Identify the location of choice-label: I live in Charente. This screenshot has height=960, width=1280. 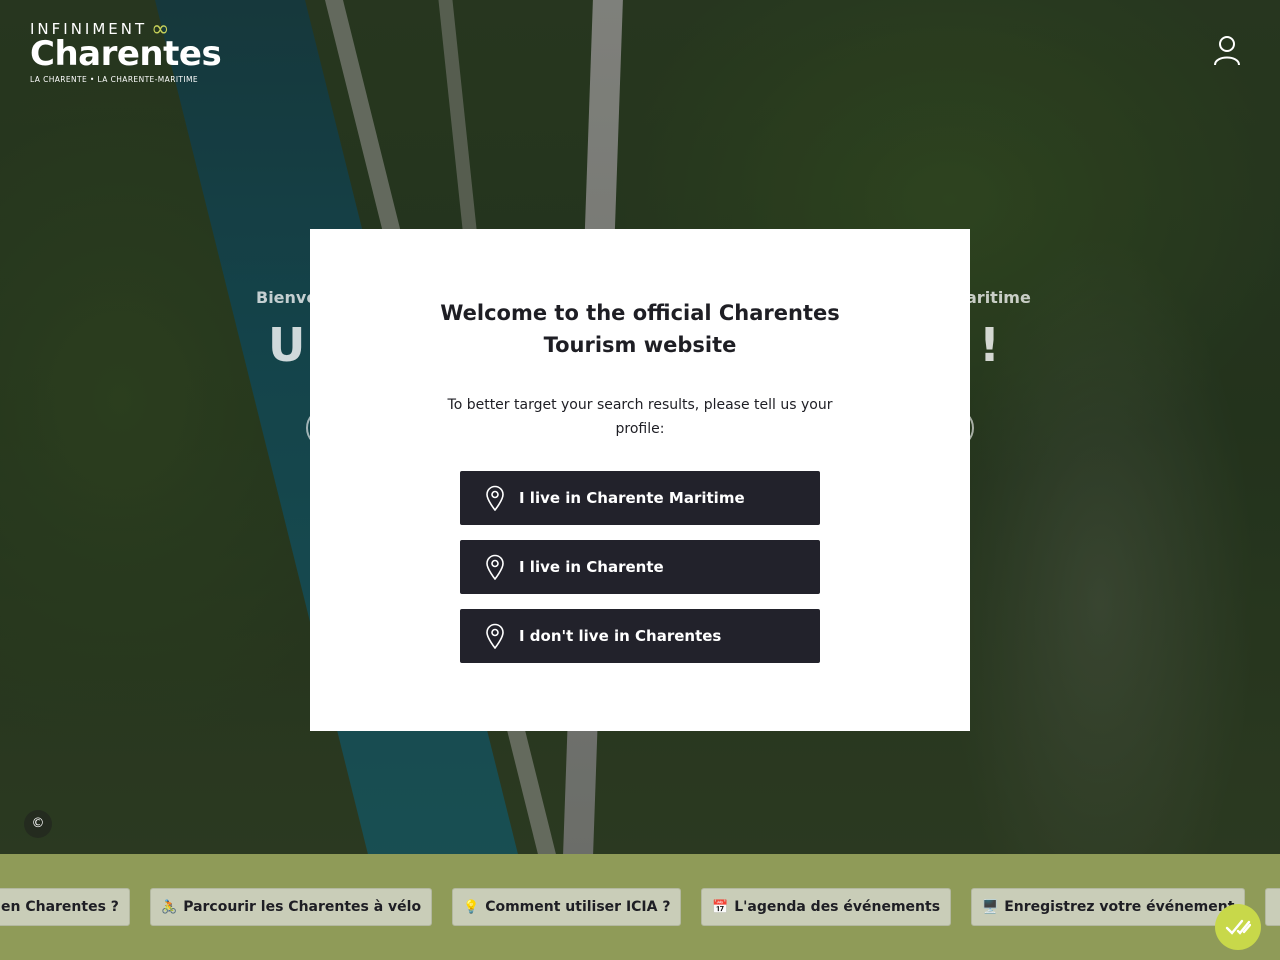
(591, 567).